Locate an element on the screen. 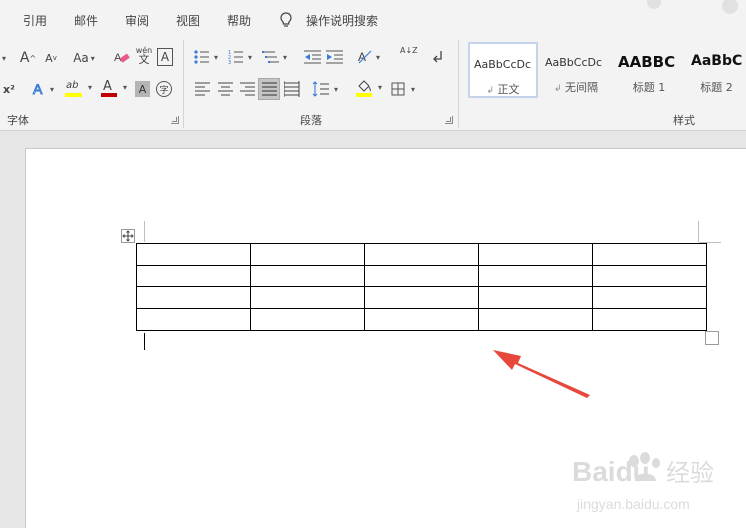  character-border-icon: A is located at coordinates (165, 57).